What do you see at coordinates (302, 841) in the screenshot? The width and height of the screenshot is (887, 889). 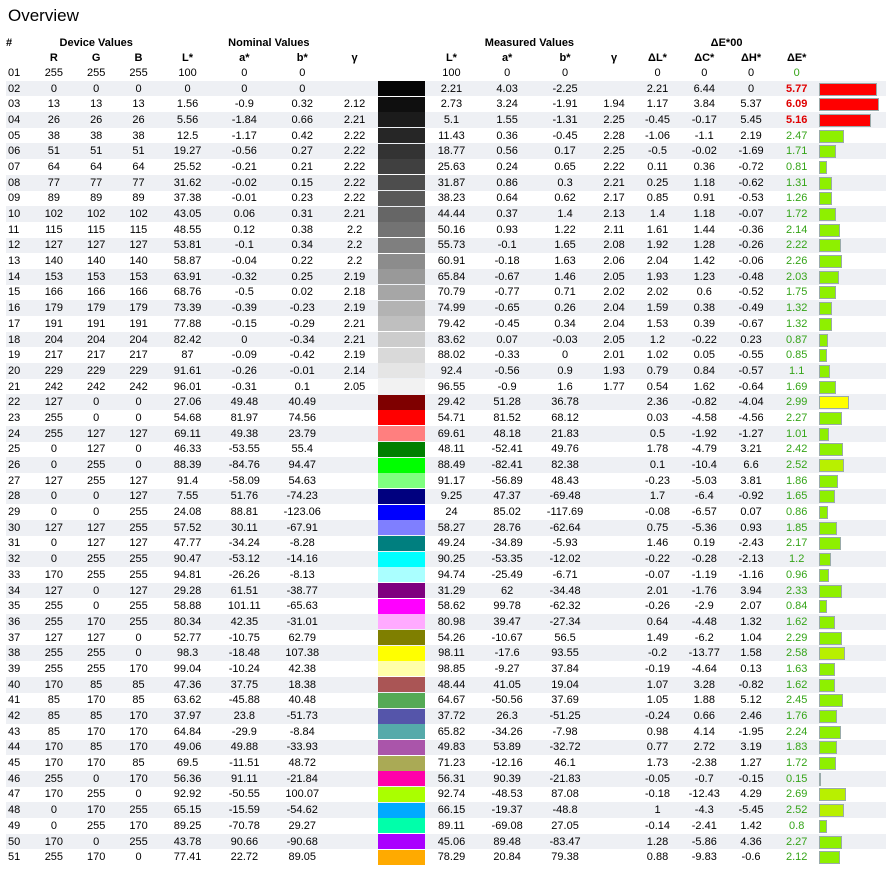 I see `table-cell: -90.68` at bounding box center [302, 841].